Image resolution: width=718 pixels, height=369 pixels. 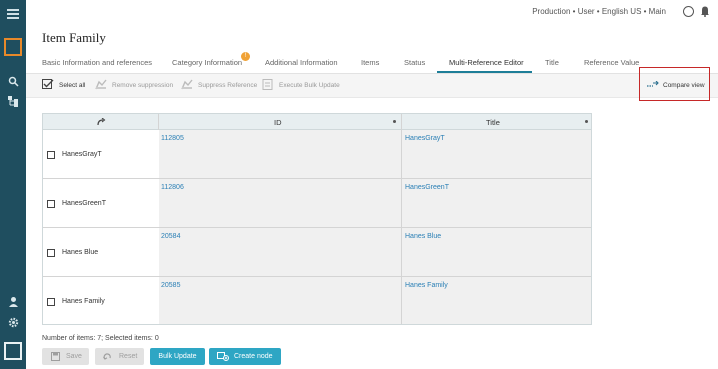 I want to click on column-header-id: ID, so click(x=278, y=122).